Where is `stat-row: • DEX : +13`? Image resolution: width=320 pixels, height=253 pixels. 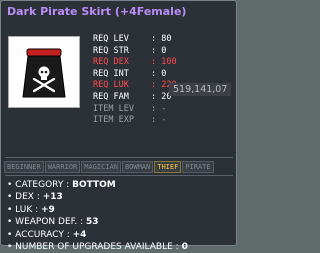 stat-row: • DEX : +13 is located at coordinates (97, 197).